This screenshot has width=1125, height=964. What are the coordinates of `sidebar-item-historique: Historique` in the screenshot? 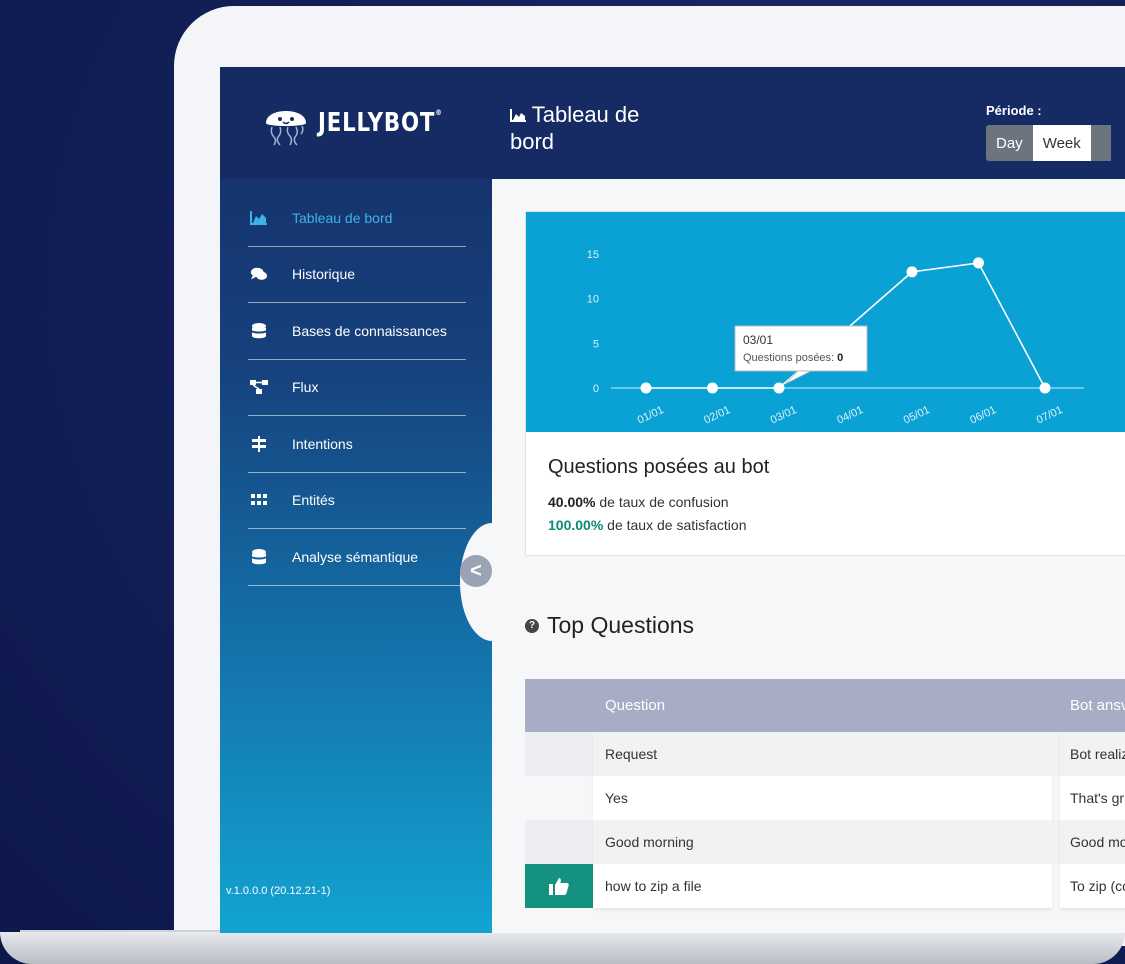 It's located at (357, 275).